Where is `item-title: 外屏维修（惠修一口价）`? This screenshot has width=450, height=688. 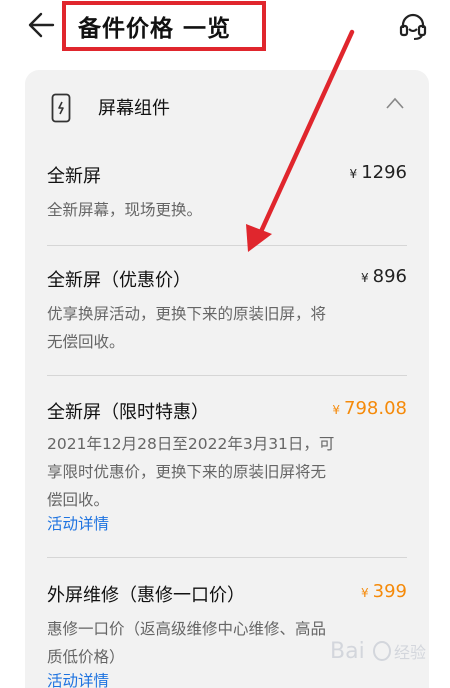 item-title: 外屏维修（惠修一口价） is located at coordinates (146, 595).